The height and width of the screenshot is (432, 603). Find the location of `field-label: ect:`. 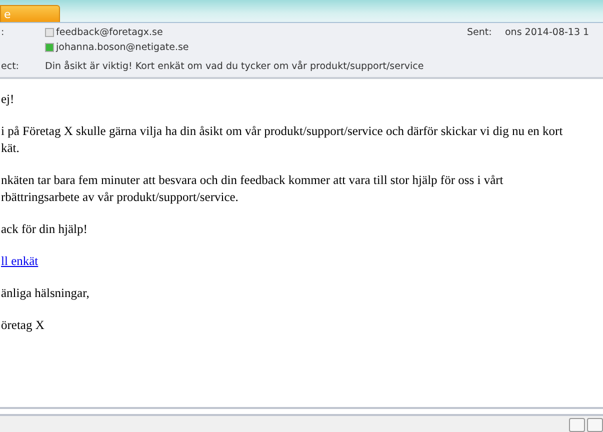

field-label: ect: is located at coordinates (10, 66).